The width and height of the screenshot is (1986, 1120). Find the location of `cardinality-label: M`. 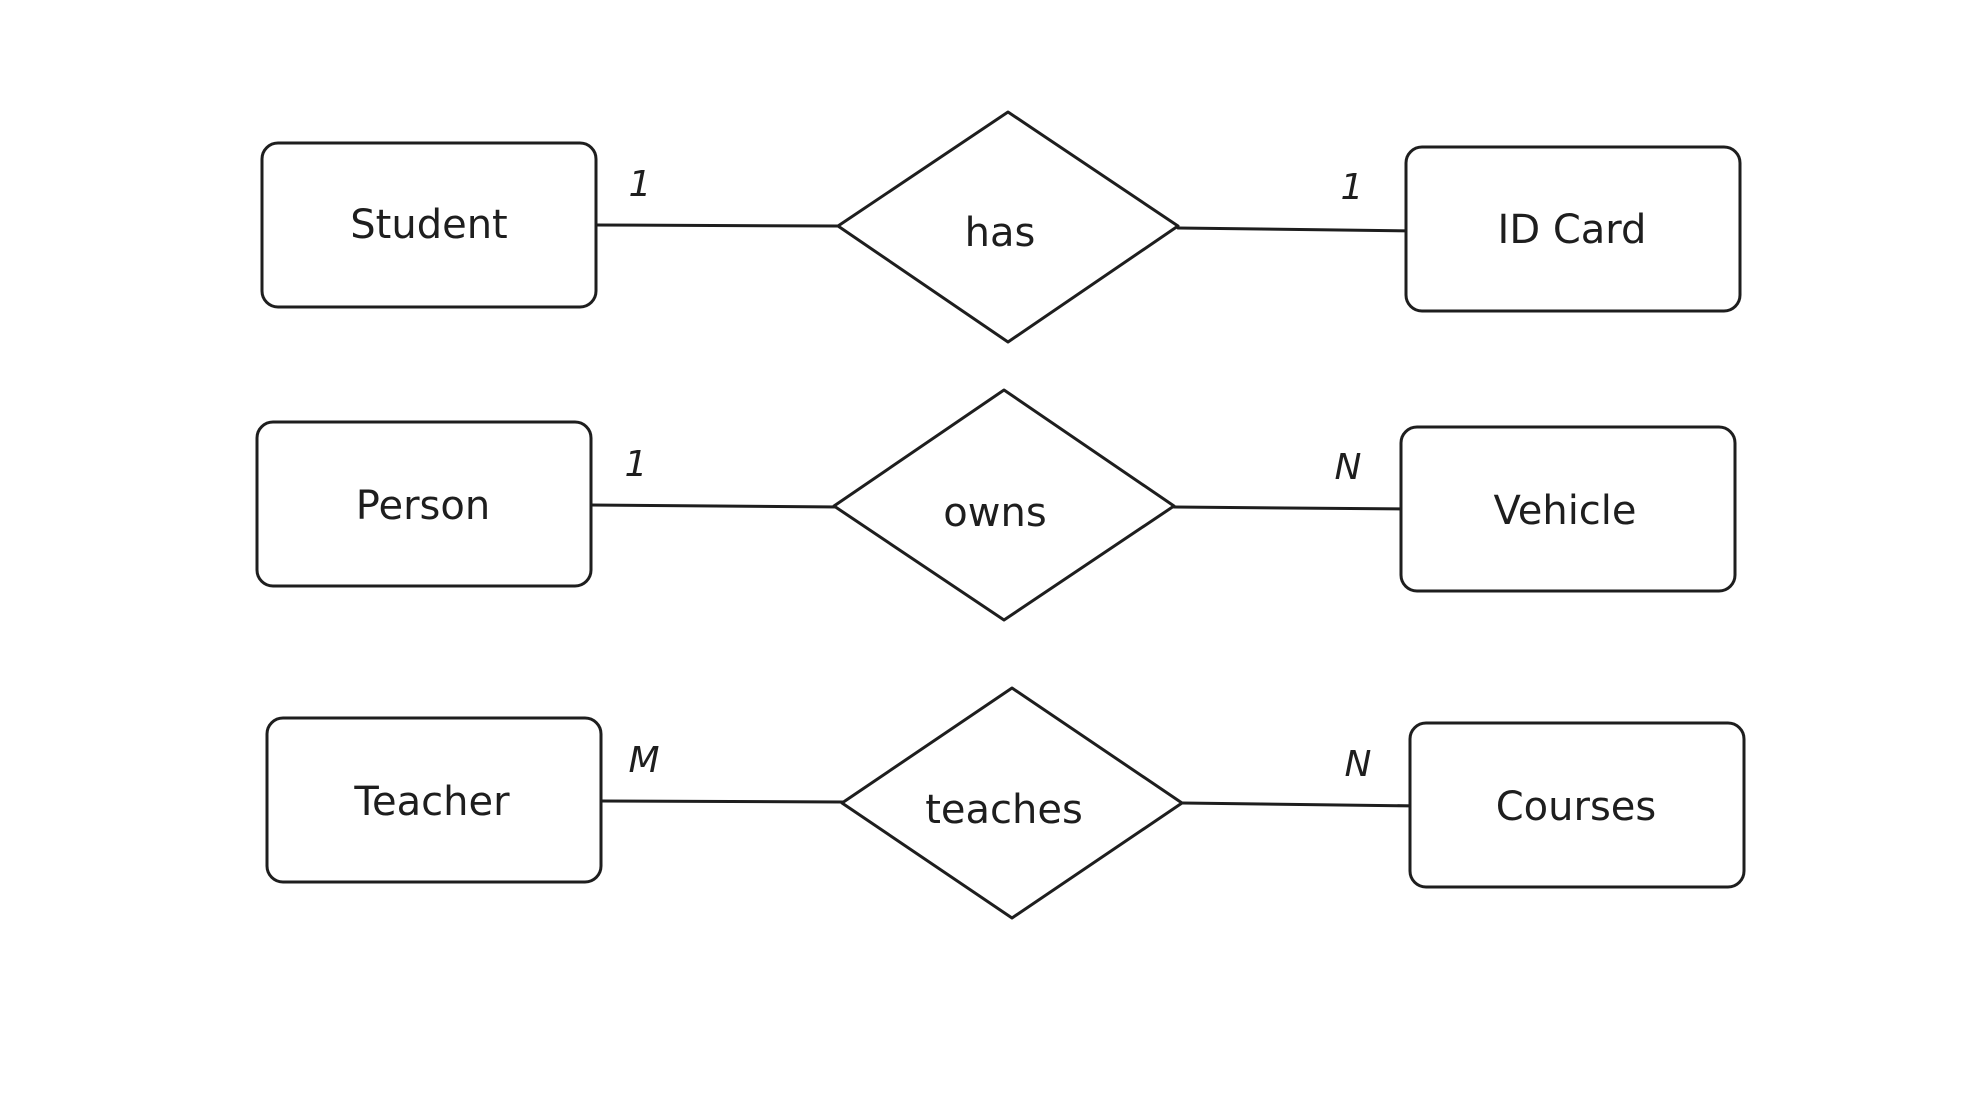

cardinality-label: M is located at coordinates (643, 760).